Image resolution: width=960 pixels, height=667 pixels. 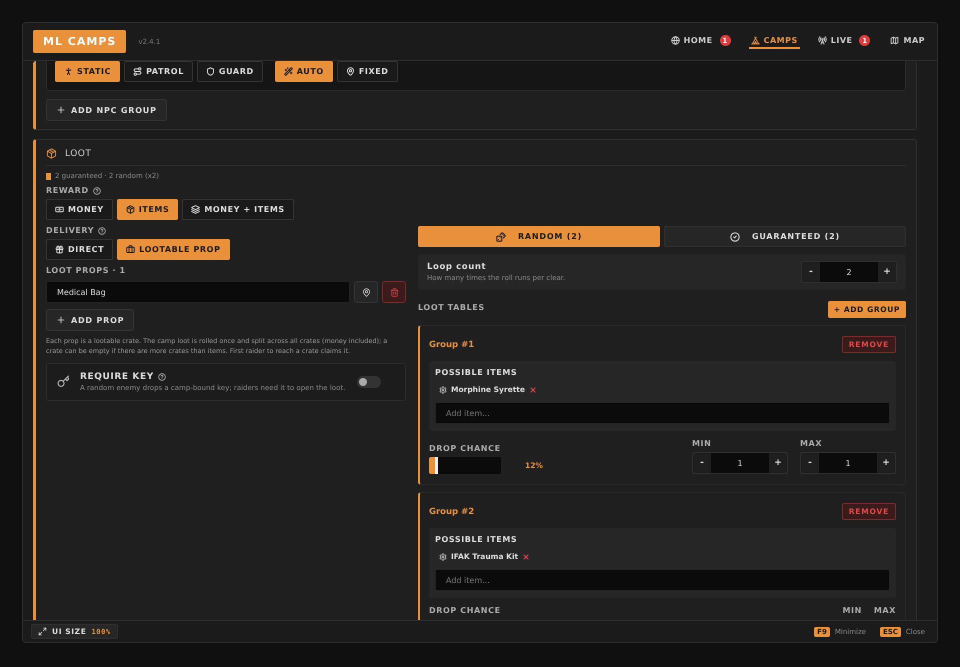 I want to click on key-icon, so click(x=63, y=381).